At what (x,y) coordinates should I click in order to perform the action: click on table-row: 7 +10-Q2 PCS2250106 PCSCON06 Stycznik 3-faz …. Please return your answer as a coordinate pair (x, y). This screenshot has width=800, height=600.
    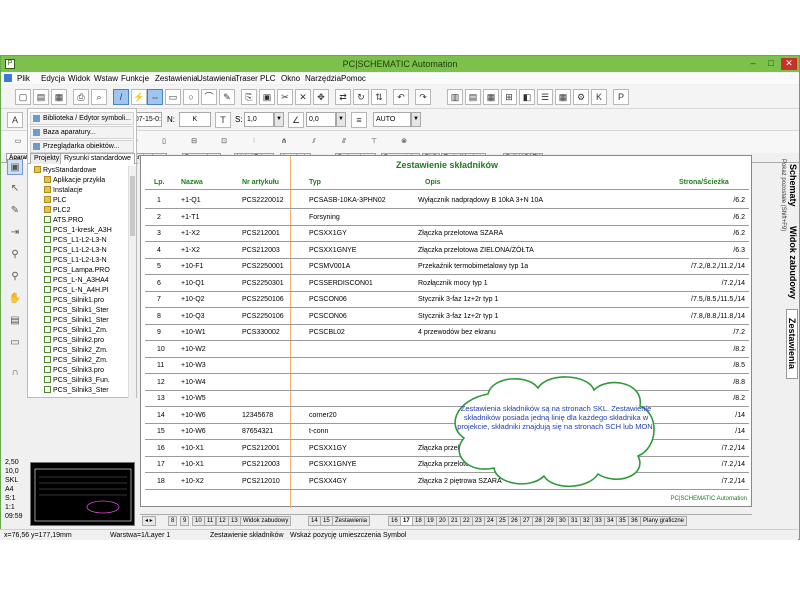
    Looking at the image, I should click on (447, 299).